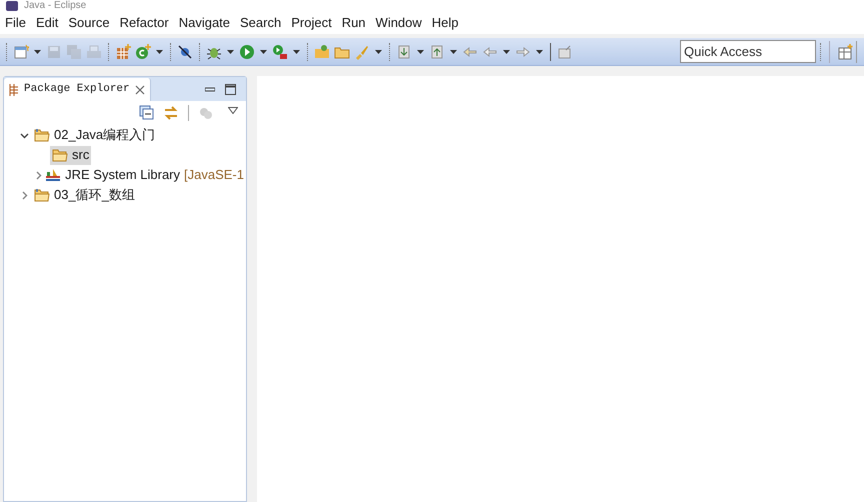 The width and height of the screenshot is (864, 502). What do you see at coordinates (437, 52) in the screenshot?
I see `previous-annotation-icon` at bounding box center [437, 52].